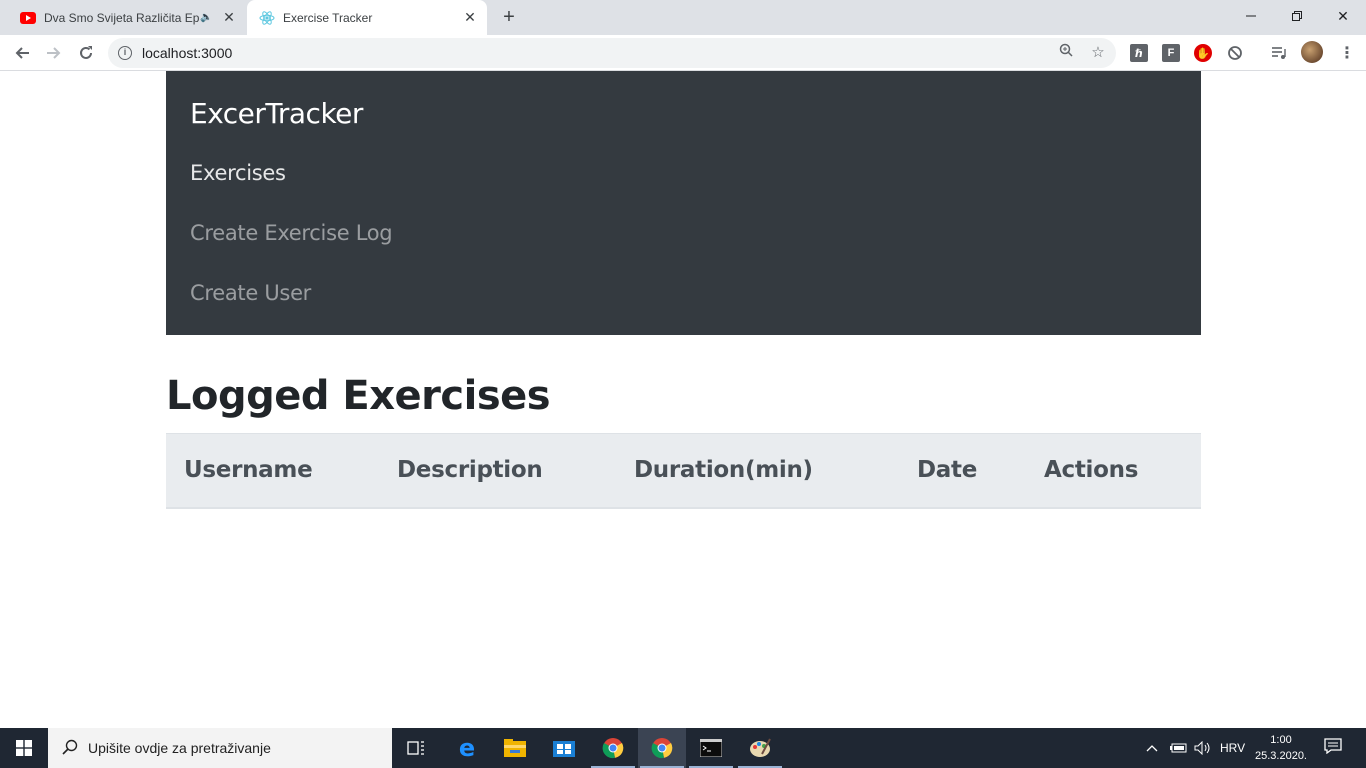 The height and width of the screenshot is (768, 1366). I want to click on search-icon, so click(70, 749).